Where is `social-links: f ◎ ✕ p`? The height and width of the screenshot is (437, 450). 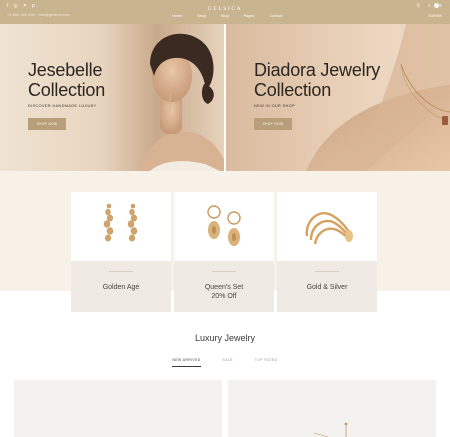
social-links: f ◎ ✕ p is located at coordinates (21, 6).